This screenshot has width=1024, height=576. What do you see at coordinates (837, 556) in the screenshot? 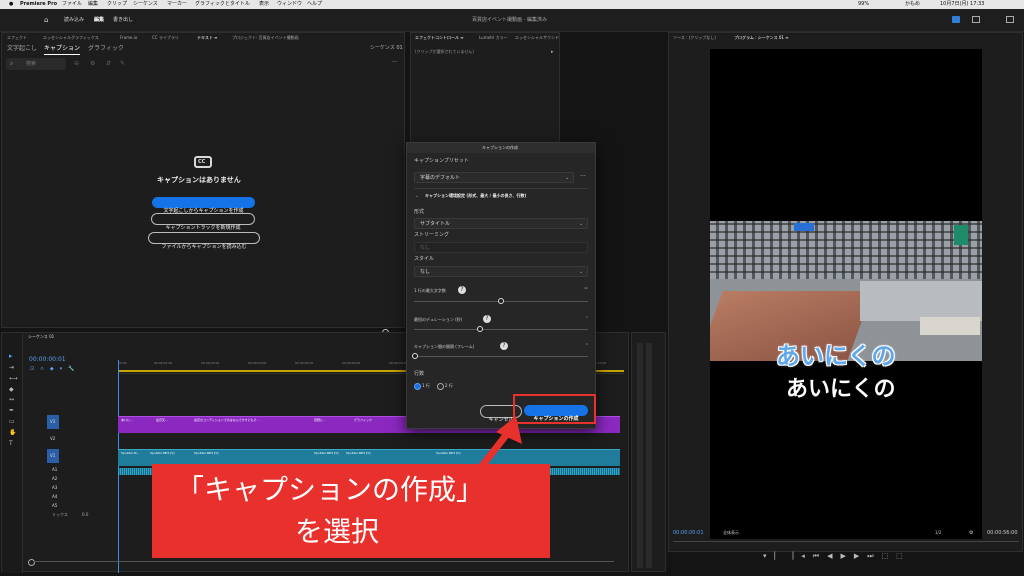
I see `transport-controls: ▾▏▕◂⏮◀▶▶⏭⬚⬚` at bounding box center [837, 556].